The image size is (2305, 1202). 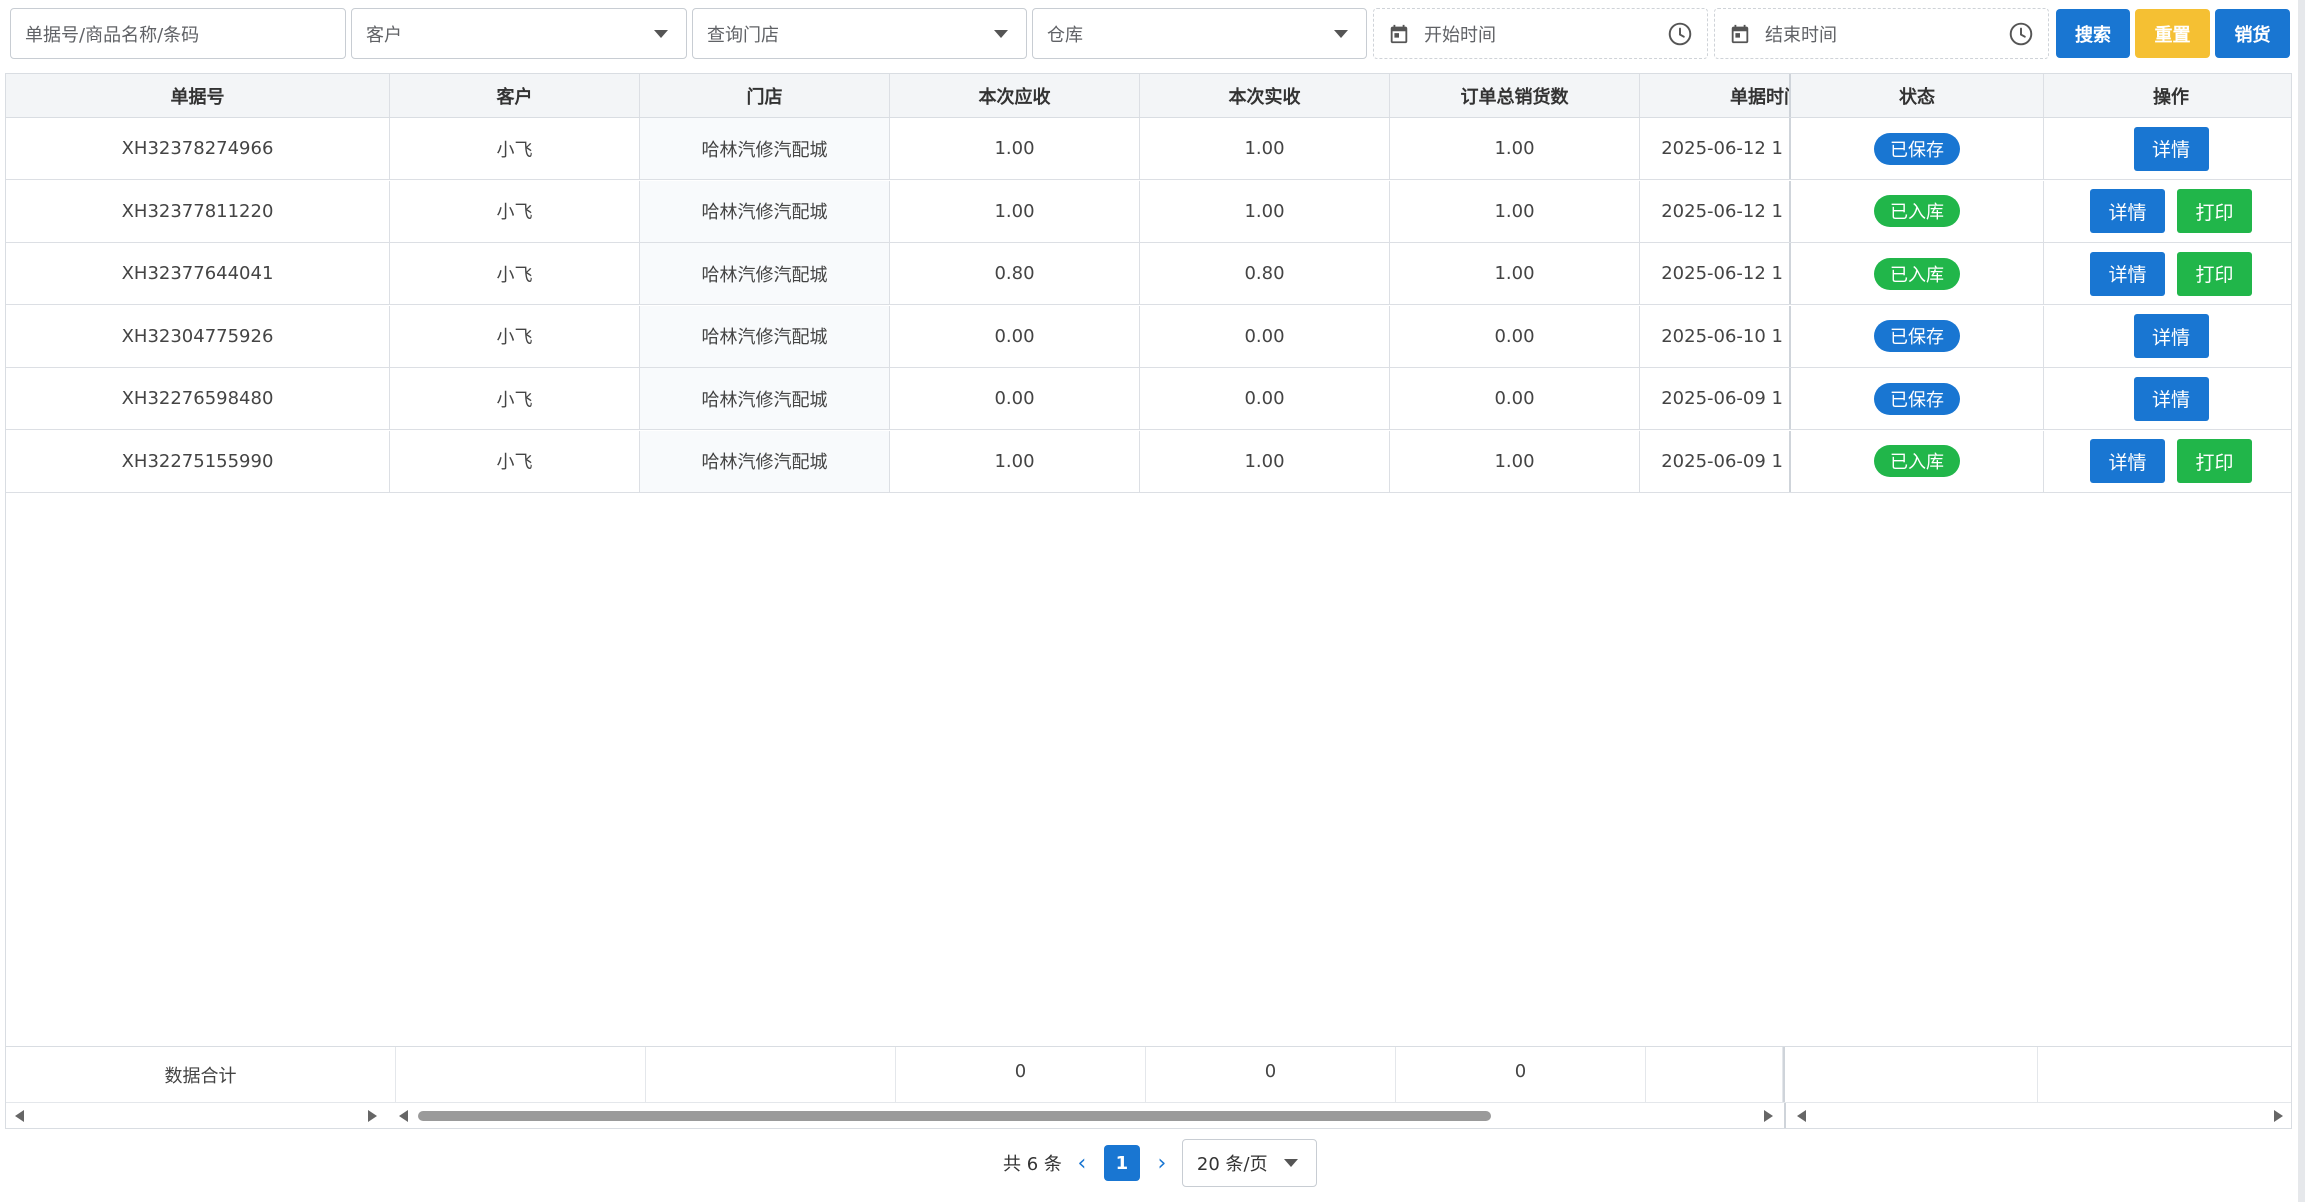 I want to click on header-order-no: 单据号, so click(x=198, y=95).